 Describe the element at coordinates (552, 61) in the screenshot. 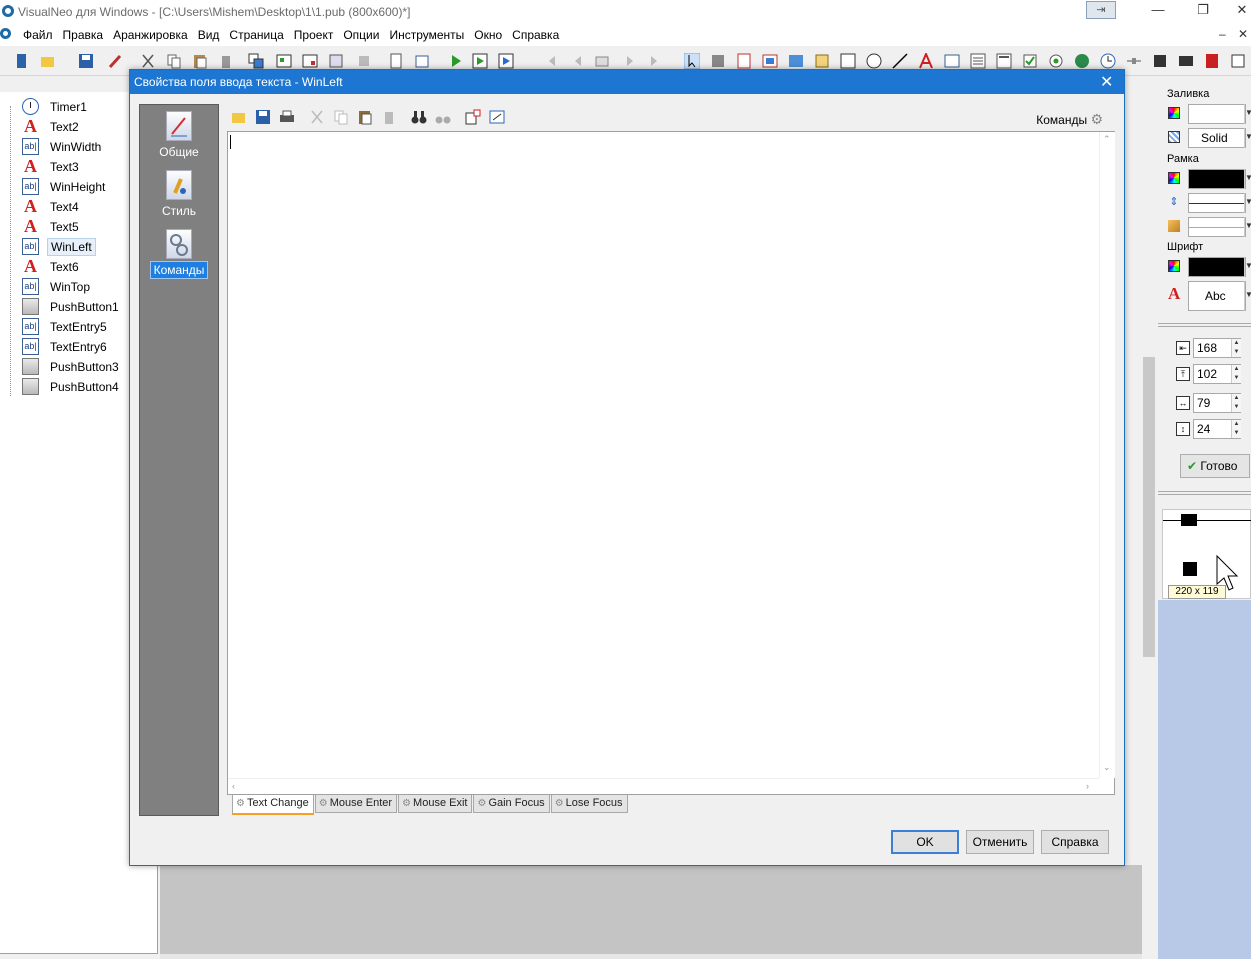

I see `first-page-icon` at that location.